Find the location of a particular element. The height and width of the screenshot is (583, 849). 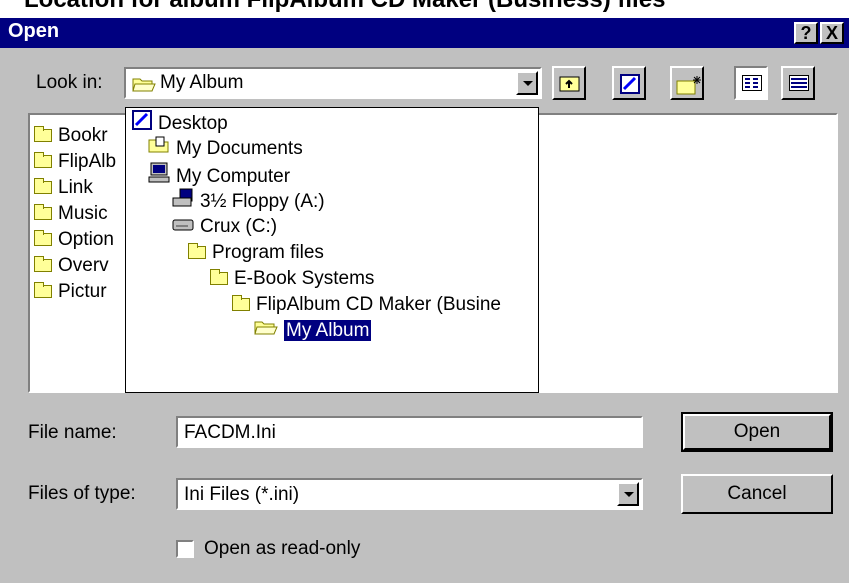

my-documents-icon is located at coordinates (159, 149).